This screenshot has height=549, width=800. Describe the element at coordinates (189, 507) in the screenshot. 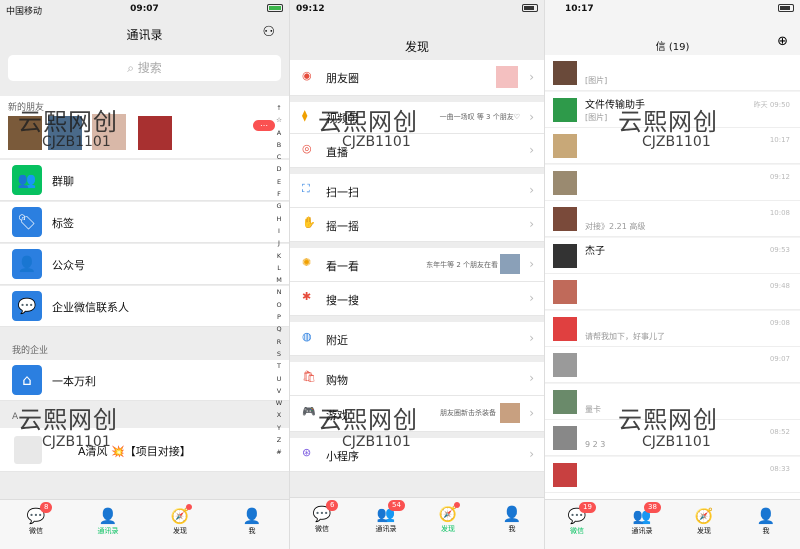

I see `discover-dot` at that location.